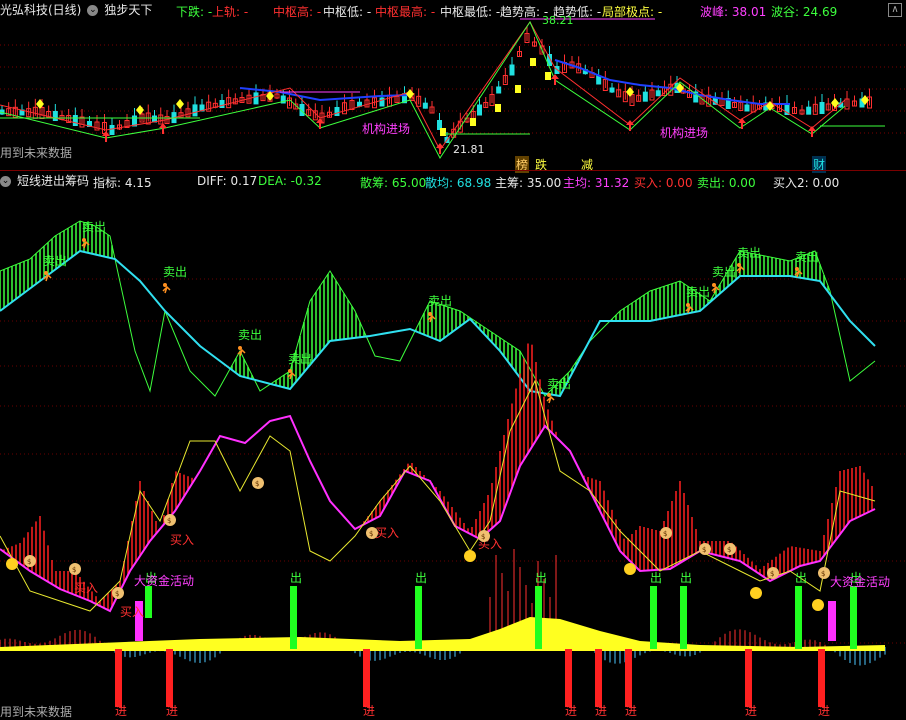 The width and height of the screenshot is (906, 720). What do you see at coordinates (442, 634) in the screenshot?
I see `dea-fill-yellow` at bounding box center [442, 634].